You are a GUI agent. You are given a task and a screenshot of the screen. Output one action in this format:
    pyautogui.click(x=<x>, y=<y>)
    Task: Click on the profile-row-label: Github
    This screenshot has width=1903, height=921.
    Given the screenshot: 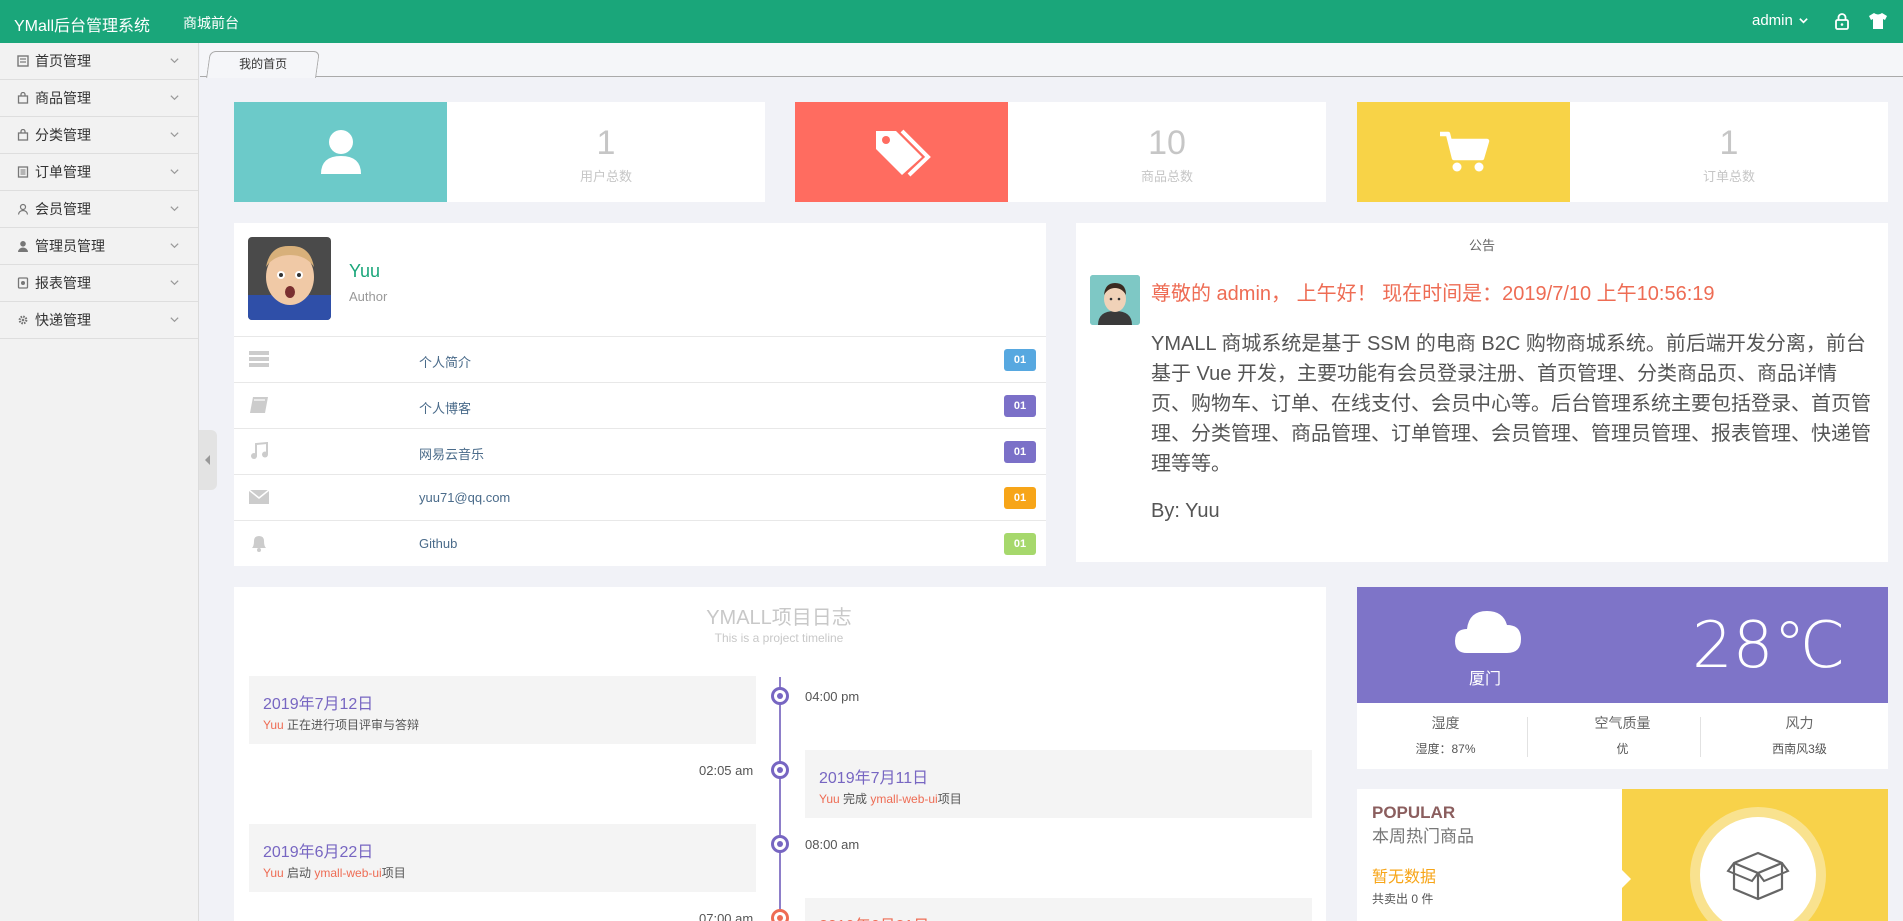 What is the action you would take?
    pyautogui.click(x=438, y=543)
    